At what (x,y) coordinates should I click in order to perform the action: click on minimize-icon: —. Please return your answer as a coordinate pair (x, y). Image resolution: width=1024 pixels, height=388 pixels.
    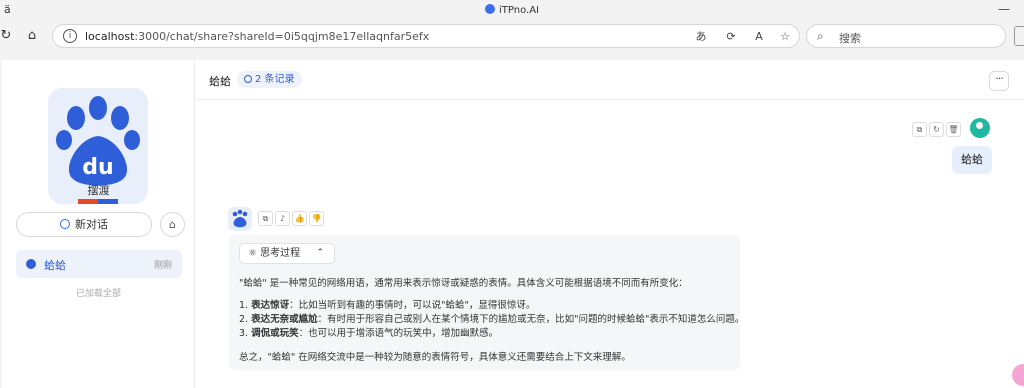
    Looking at the image, I should click on (1004, 11).